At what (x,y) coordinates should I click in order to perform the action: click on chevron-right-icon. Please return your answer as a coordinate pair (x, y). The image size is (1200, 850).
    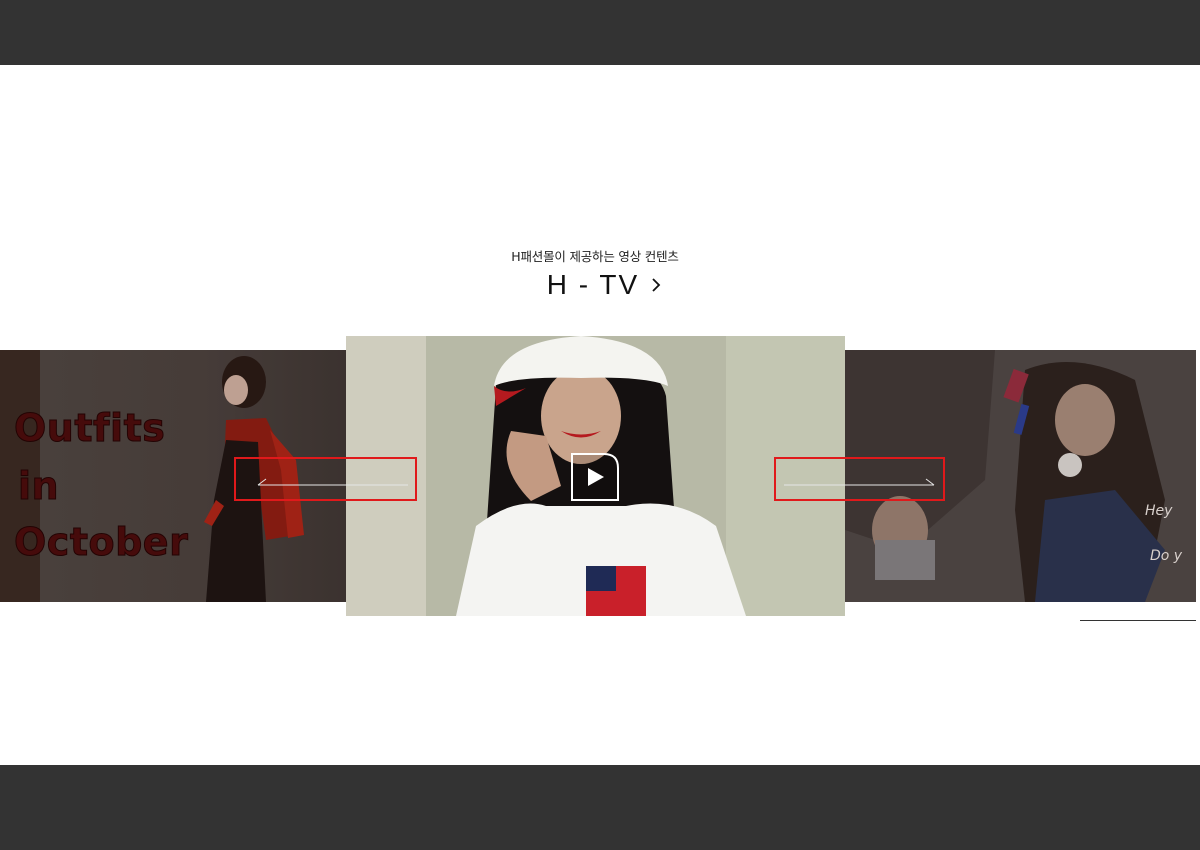
    Looking at the image, I should click on (656, 285).